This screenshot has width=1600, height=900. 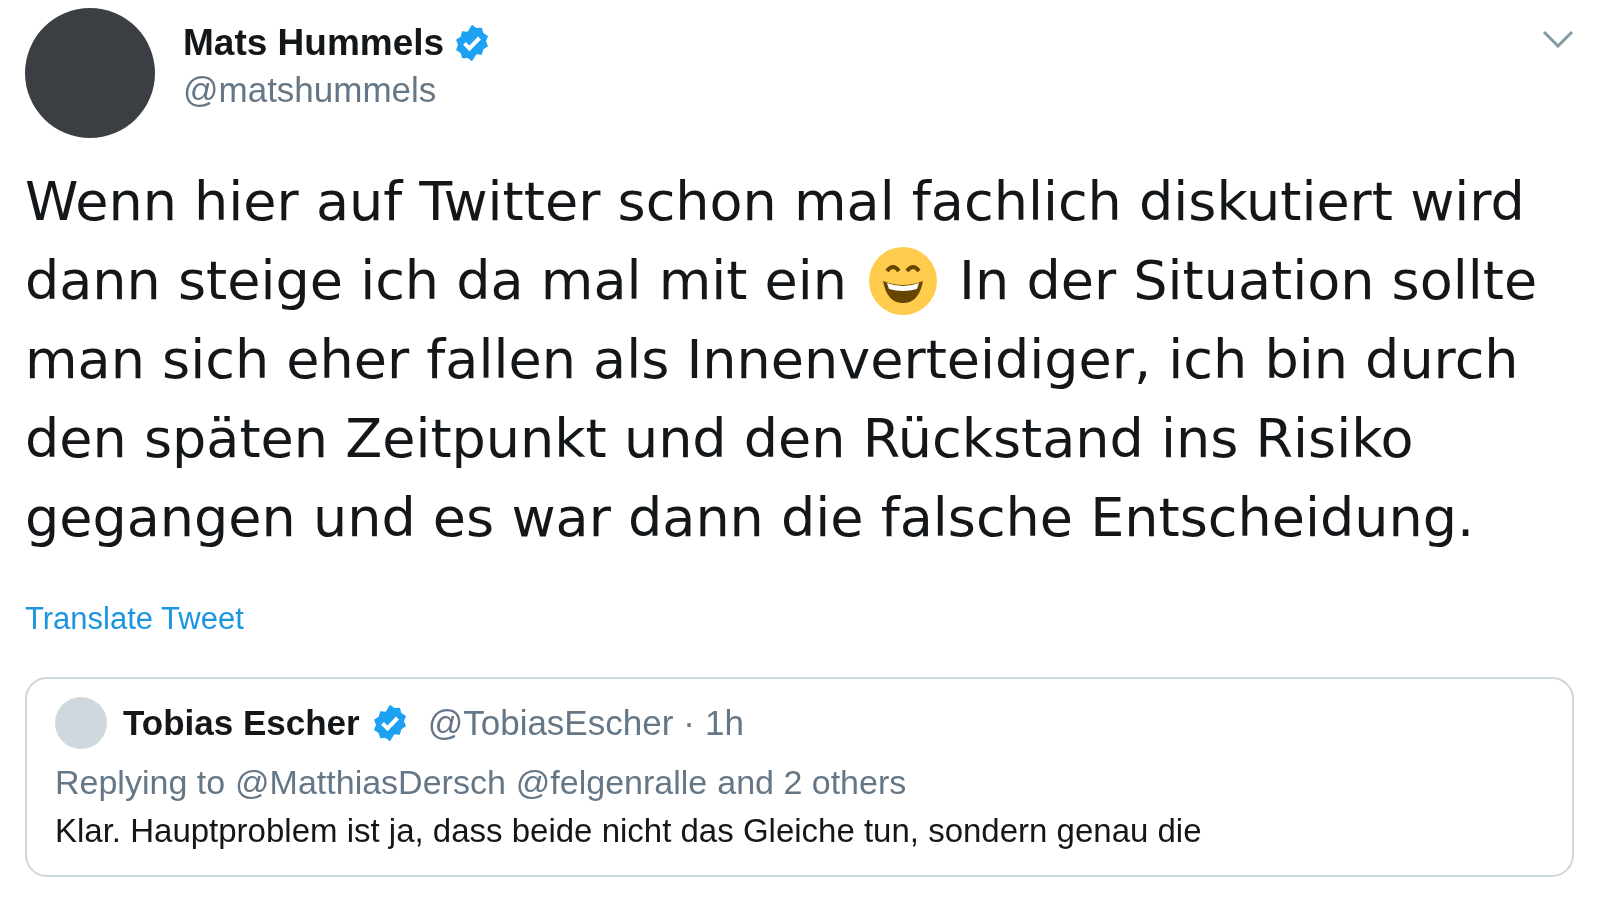 What do you see at coordinates (550, 723) in the screenshot?
I see `quoted-author-handle: @TobiasEscher` at bounding box center [550, 723].